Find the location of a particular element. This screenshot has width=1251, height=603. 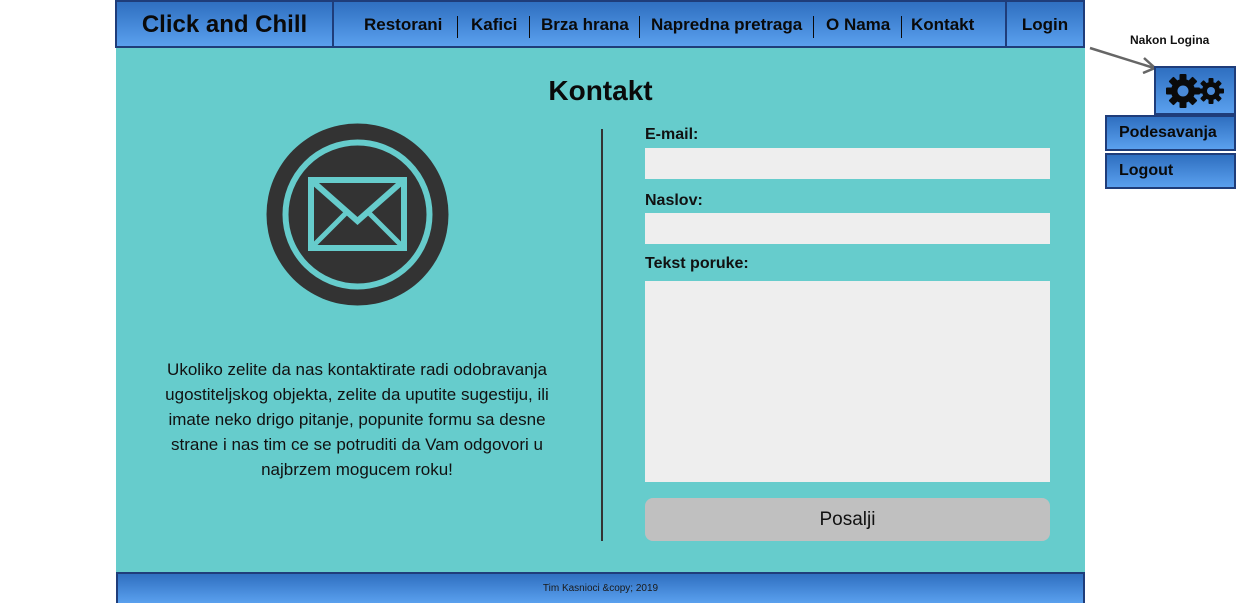

message-label: Tekst poruke: is located at coordinates (697, 263).